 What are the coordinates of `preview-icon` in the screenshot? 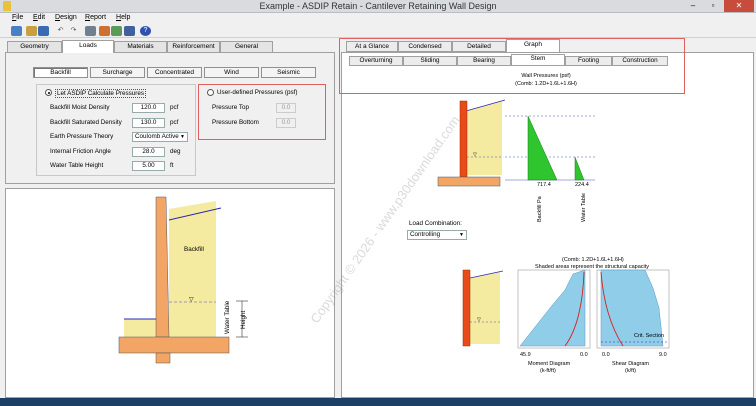 It's located at (104, 31).